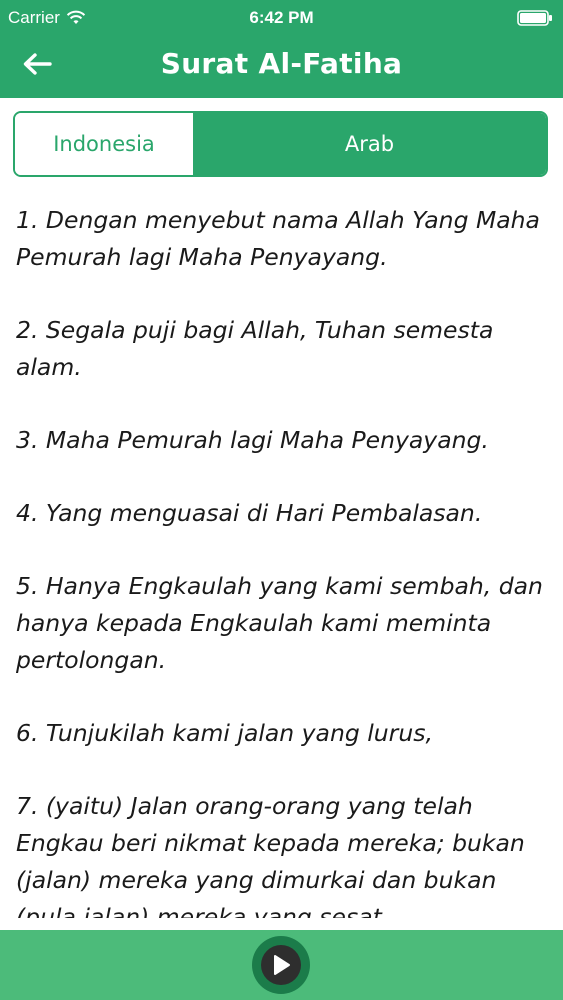 The image size is (563, 1000). I want to click on play-icon, so click(282, 965).